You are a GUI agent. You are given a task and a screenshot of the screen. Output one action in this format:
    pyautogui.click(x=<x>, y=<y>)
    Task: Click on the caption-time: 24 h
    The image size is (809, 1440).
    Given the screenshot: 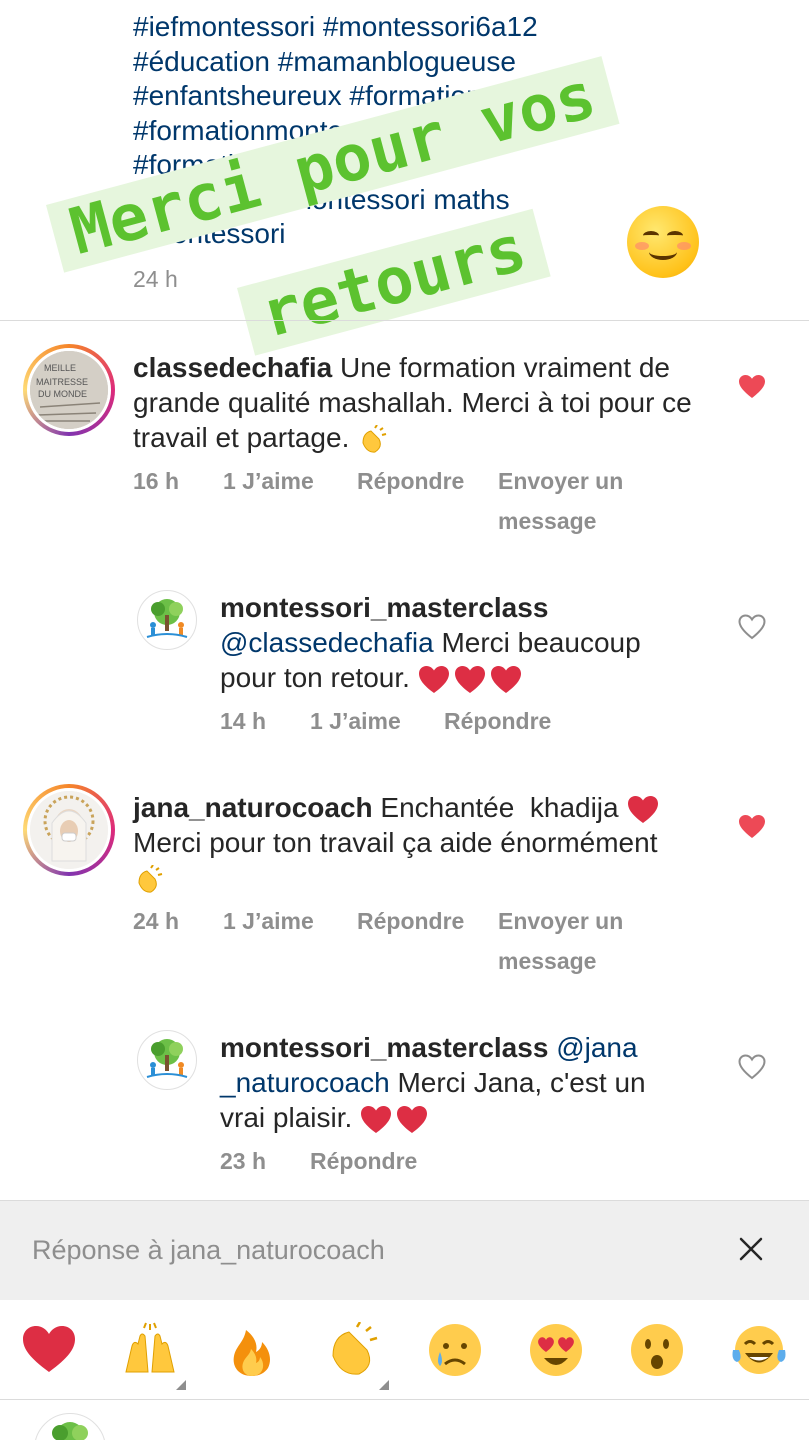 What is the action you would take?
    pyautogui.click(x=155, y=279)
    